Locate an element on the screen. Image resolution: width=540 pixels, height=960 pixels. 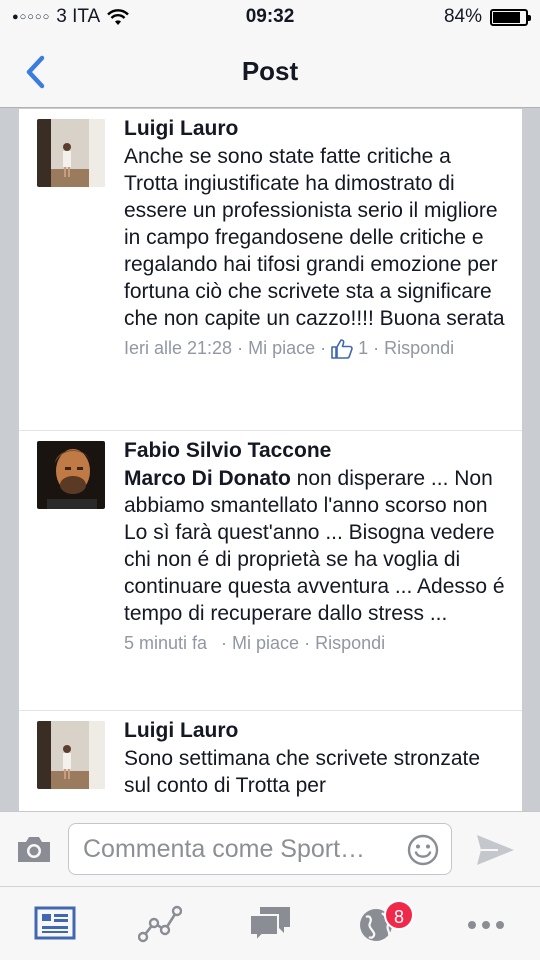
notification-badge: 8 is located at coordinates (399, 915).